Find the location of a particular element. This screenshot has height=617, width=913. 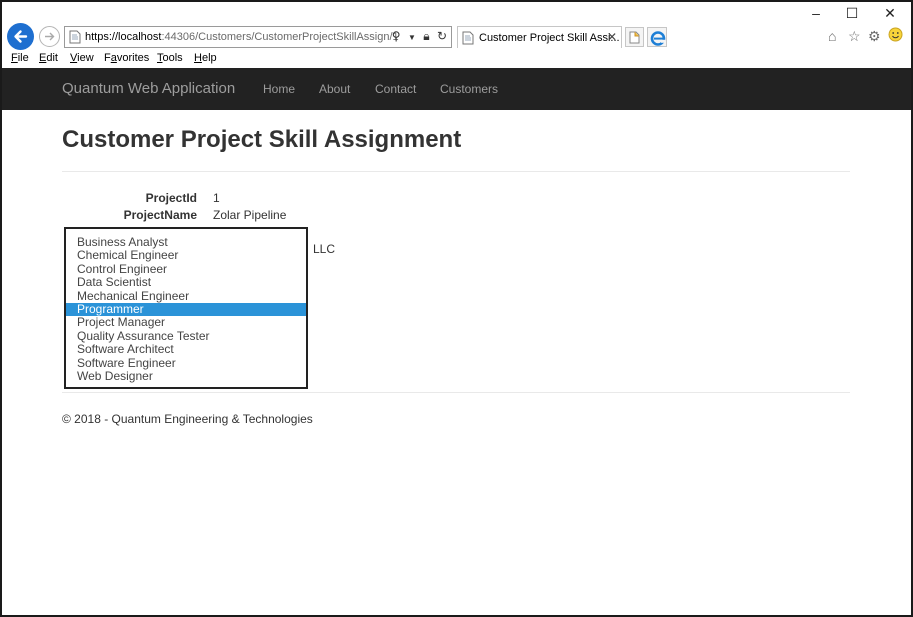

menu-file: File is located at coordinates (20, 58).